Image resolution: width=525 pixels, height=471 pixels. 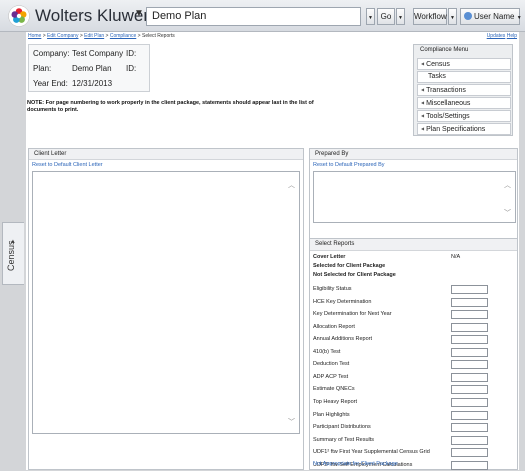 I want to click on report-row-label: 410(b) Test, so click(x=327, y=351).